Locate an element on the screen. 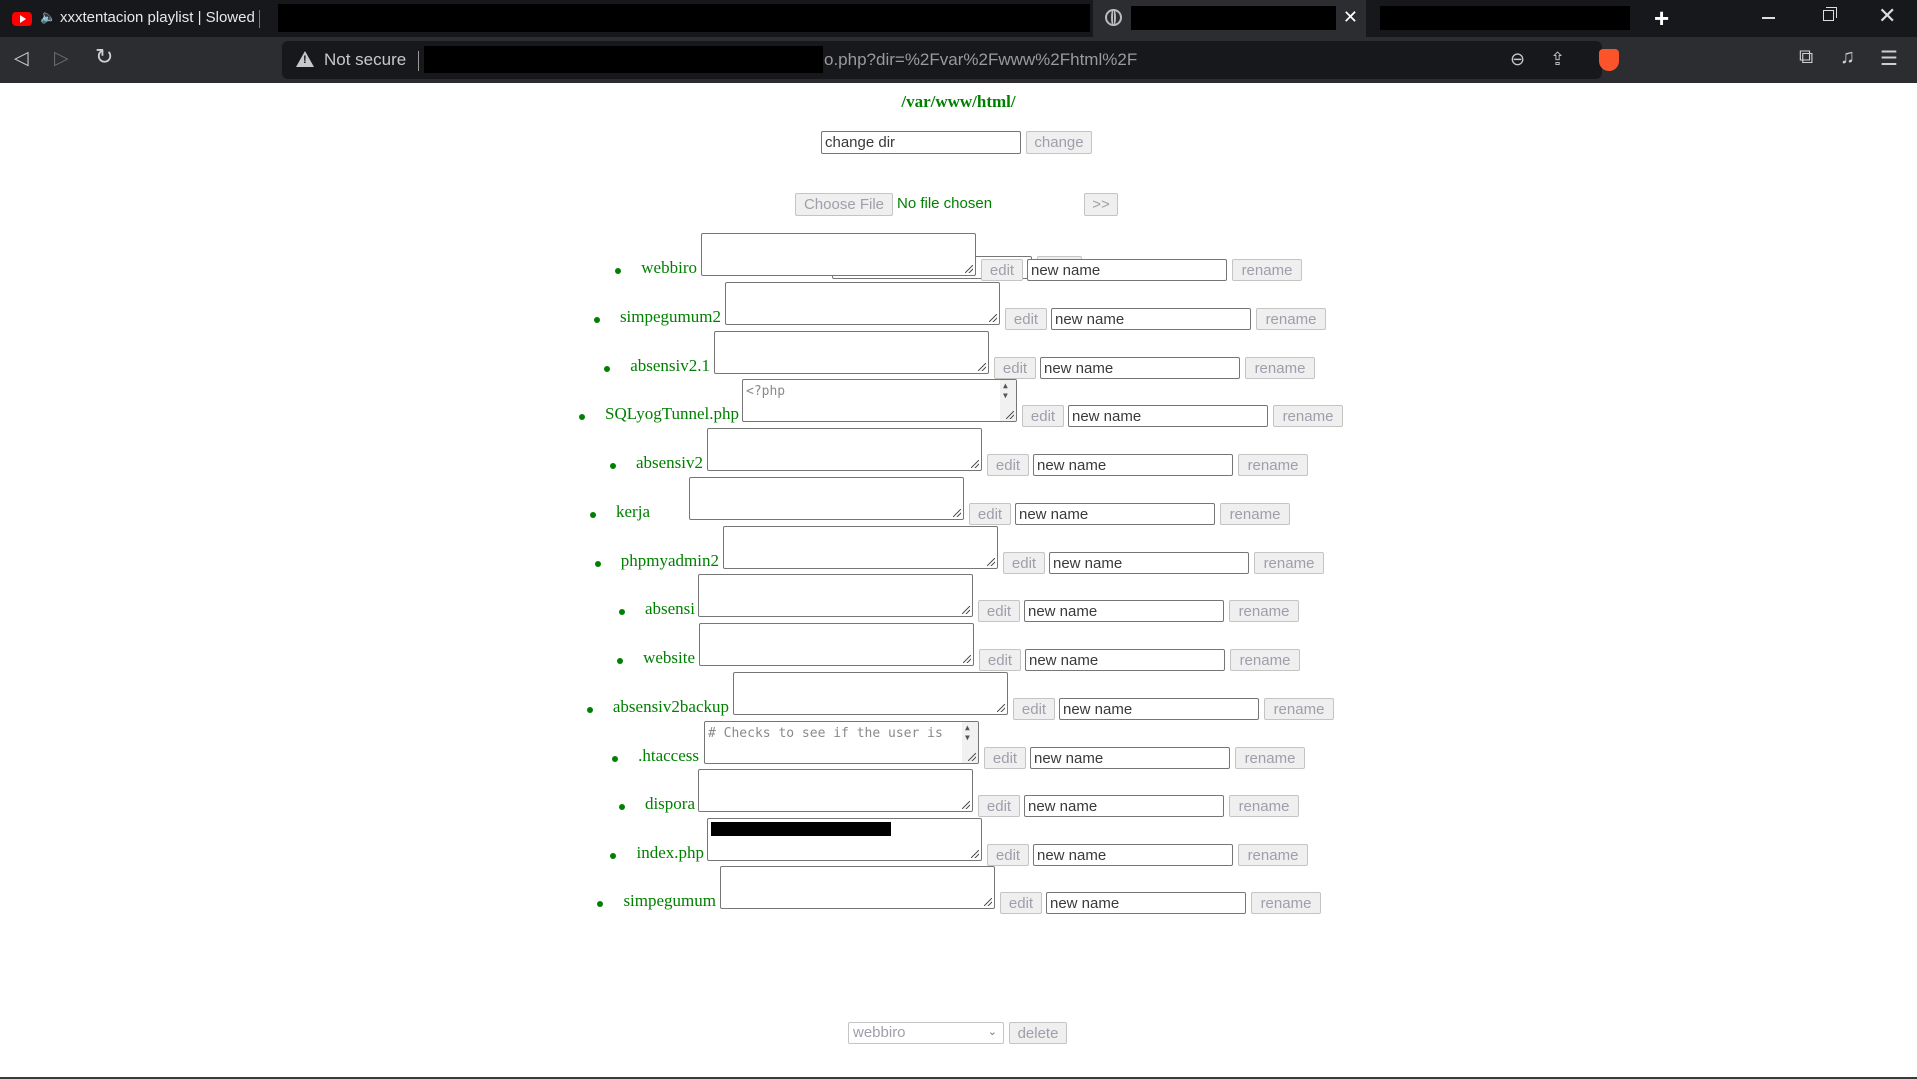  file-content-textarea: <?php is located at coordinates (879, 400).